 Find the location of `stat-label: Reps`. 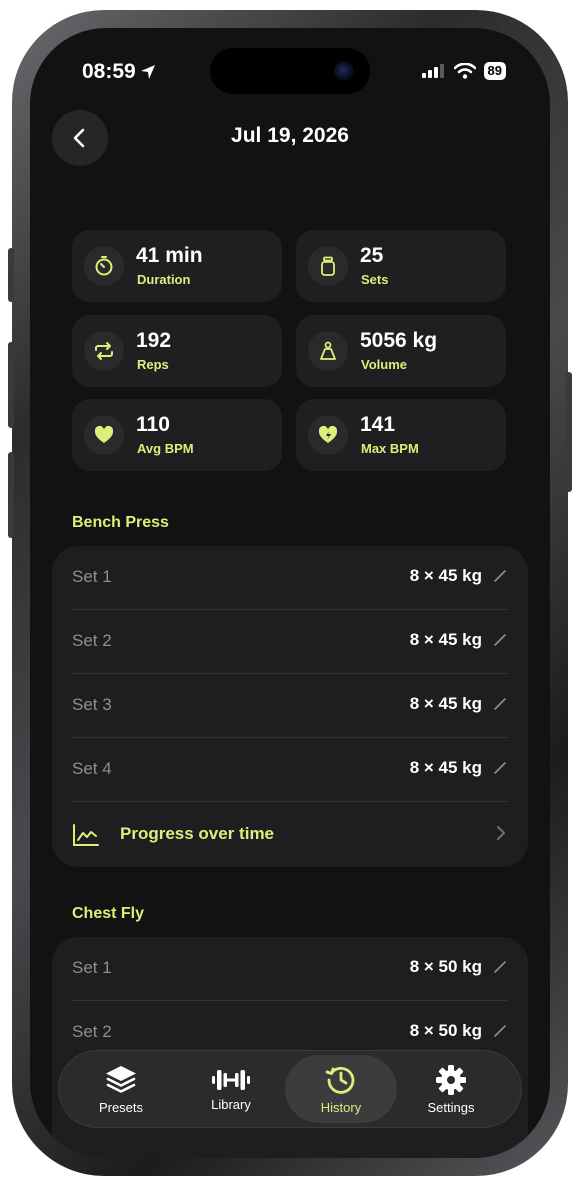

stat-label: Reps is located at coordinates (153, 364).